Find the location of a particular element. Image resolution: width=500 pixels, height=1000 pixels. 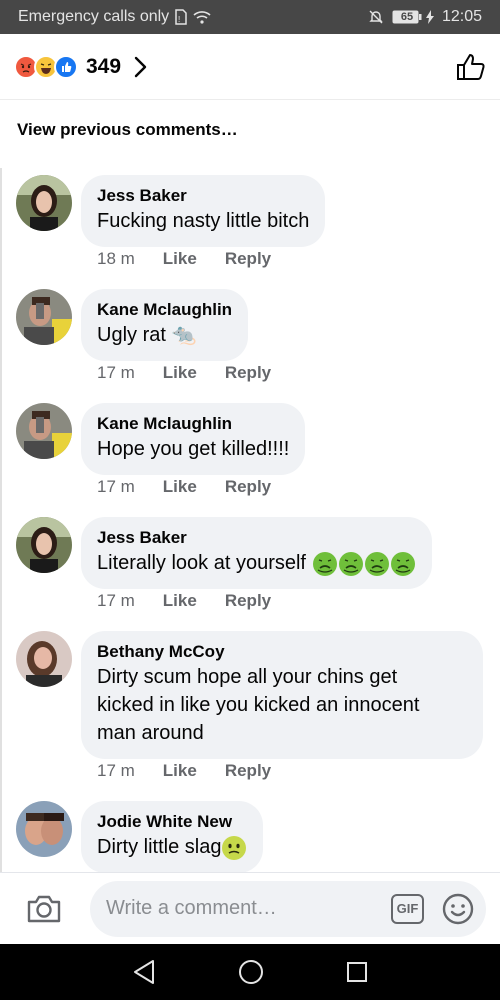

reaction-count: 349 is located at coordinates (103, 67).